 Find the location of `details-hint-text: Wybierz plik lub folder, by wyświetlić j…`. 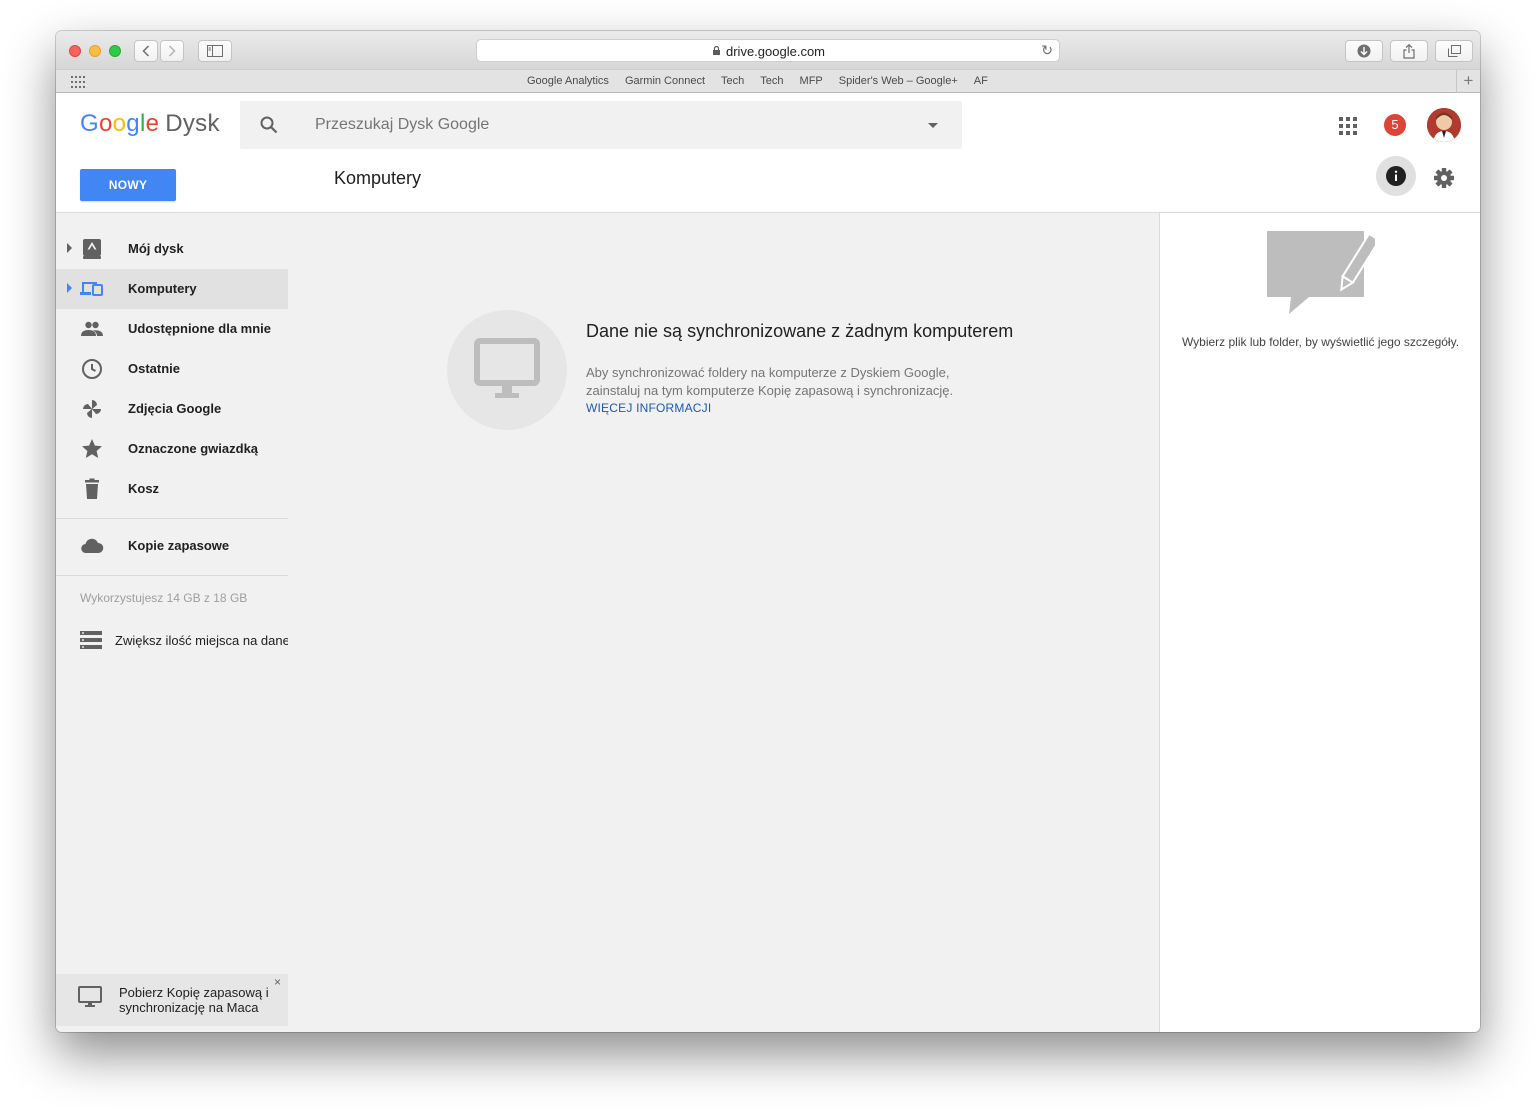

details-hint-text: Wybierz plik lub folder, by wyświetlić j… is located at coordinates (1320, 342).